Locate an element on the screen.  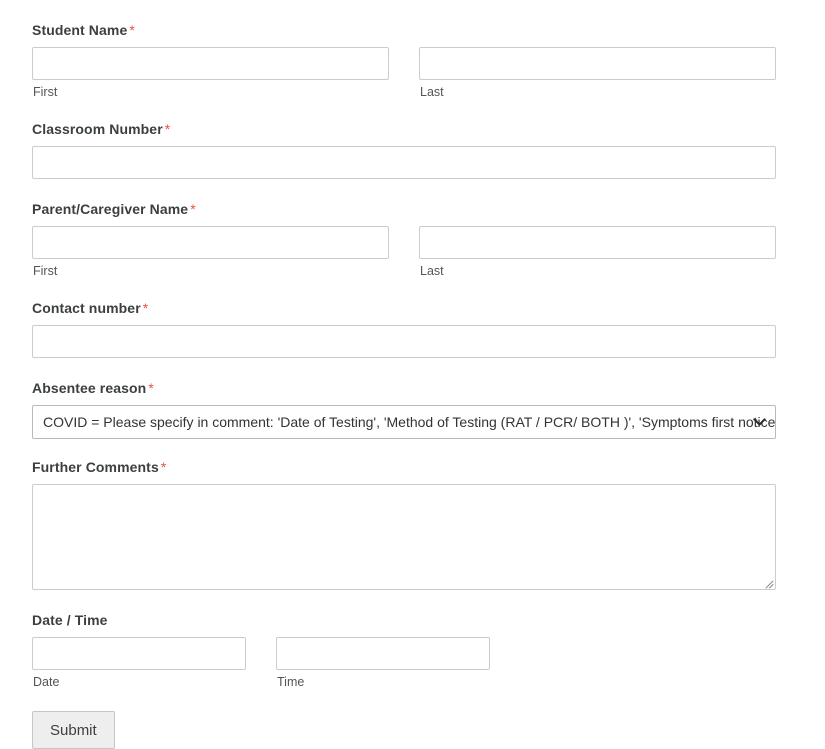
further-comments-textarea is located at coordinates (404, 537).